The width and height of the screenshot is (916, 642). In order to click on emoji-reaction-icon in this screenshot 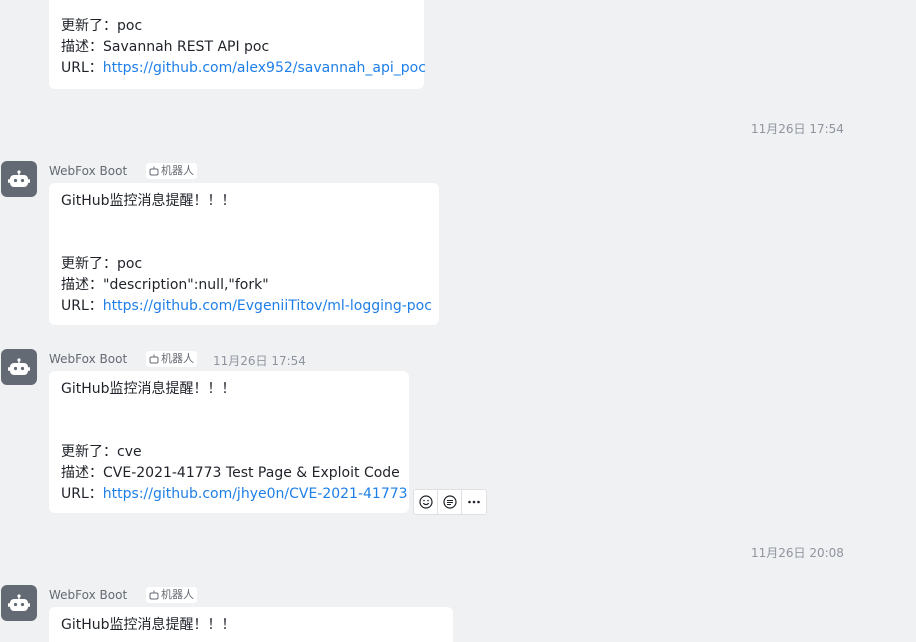, I will do `click(425, 502)`.